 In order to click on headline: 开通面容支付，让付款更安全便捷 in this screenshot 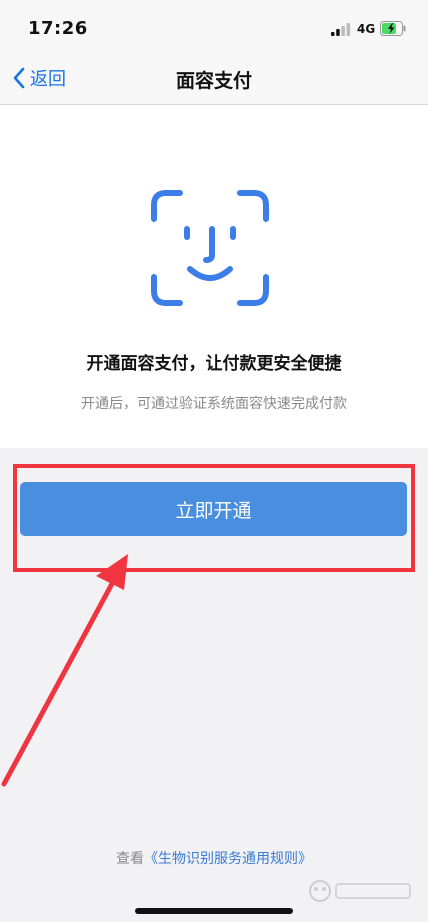, I will do `click(214, 364)`.